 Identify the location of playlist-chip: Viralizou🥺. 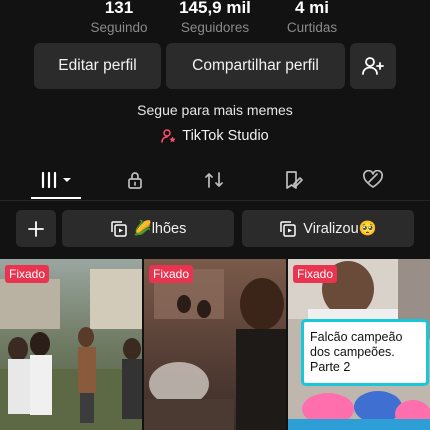
(328, 228).